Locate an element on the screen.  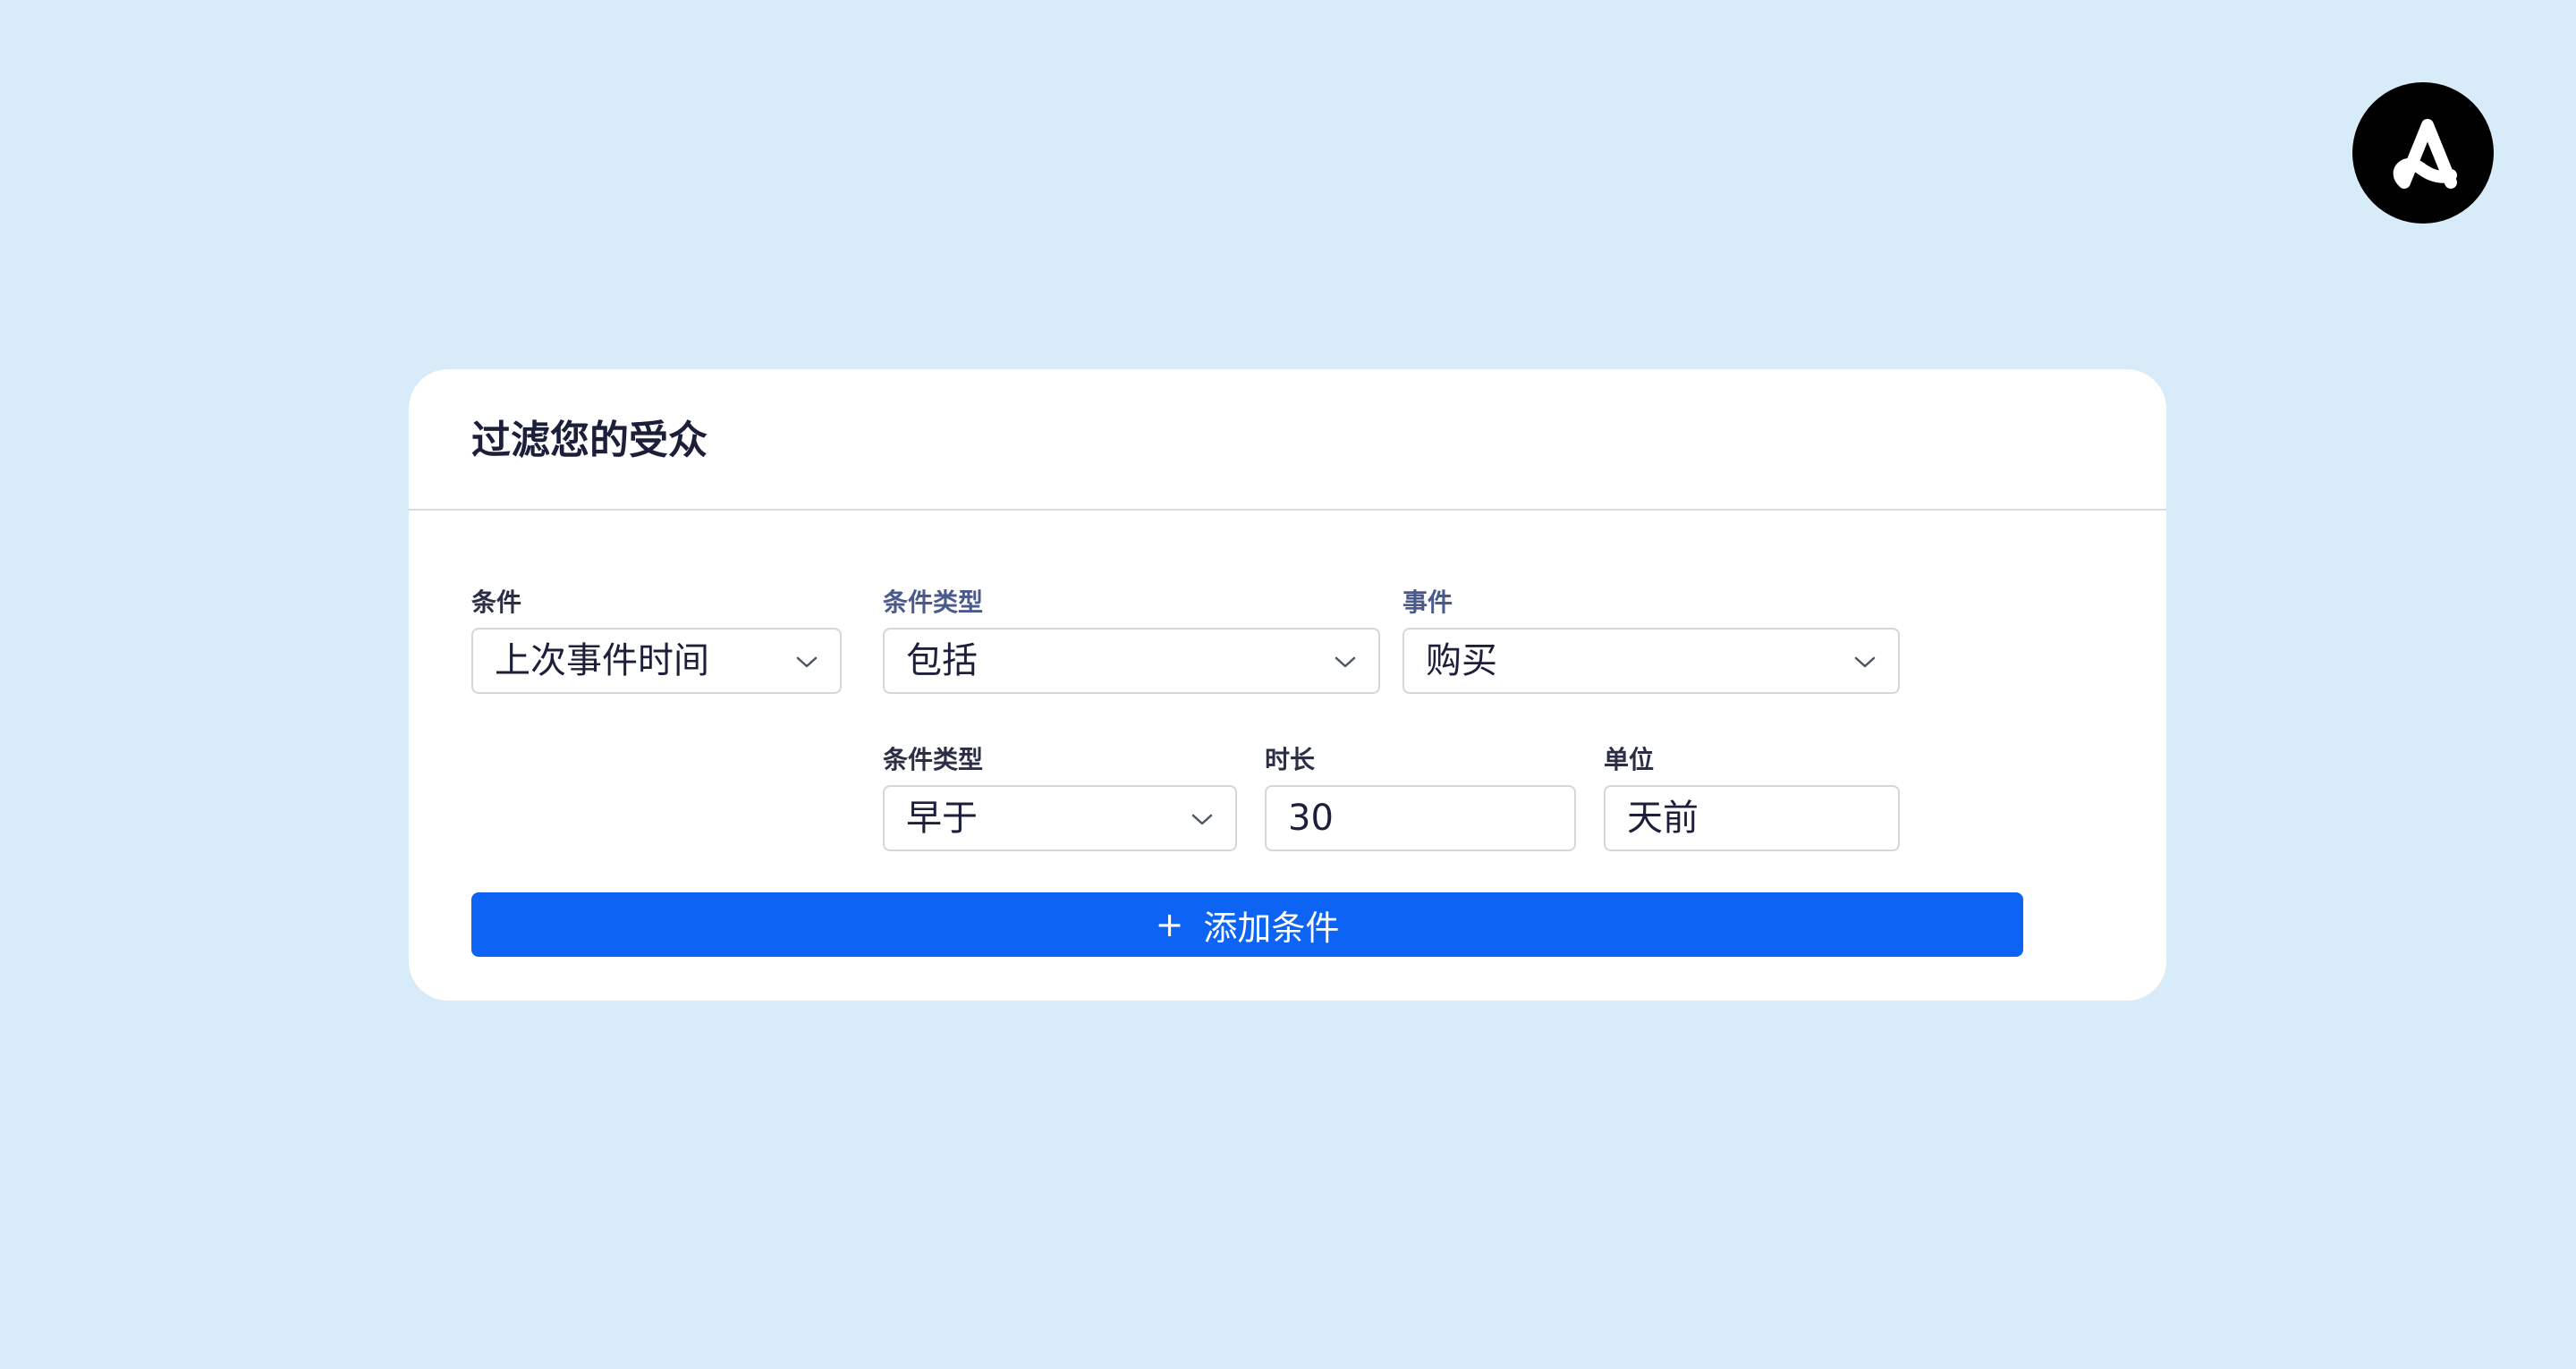
event-select: 购买 is located at coordinates (1651, 661).